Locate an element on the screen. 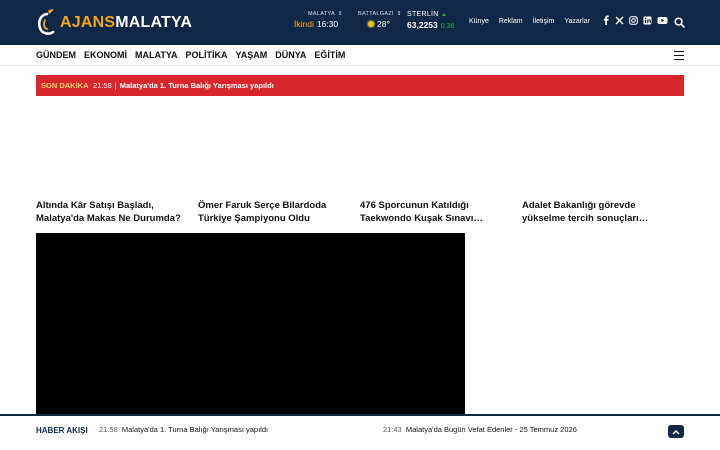  facebook-icon is located at coordinates (606, 20).